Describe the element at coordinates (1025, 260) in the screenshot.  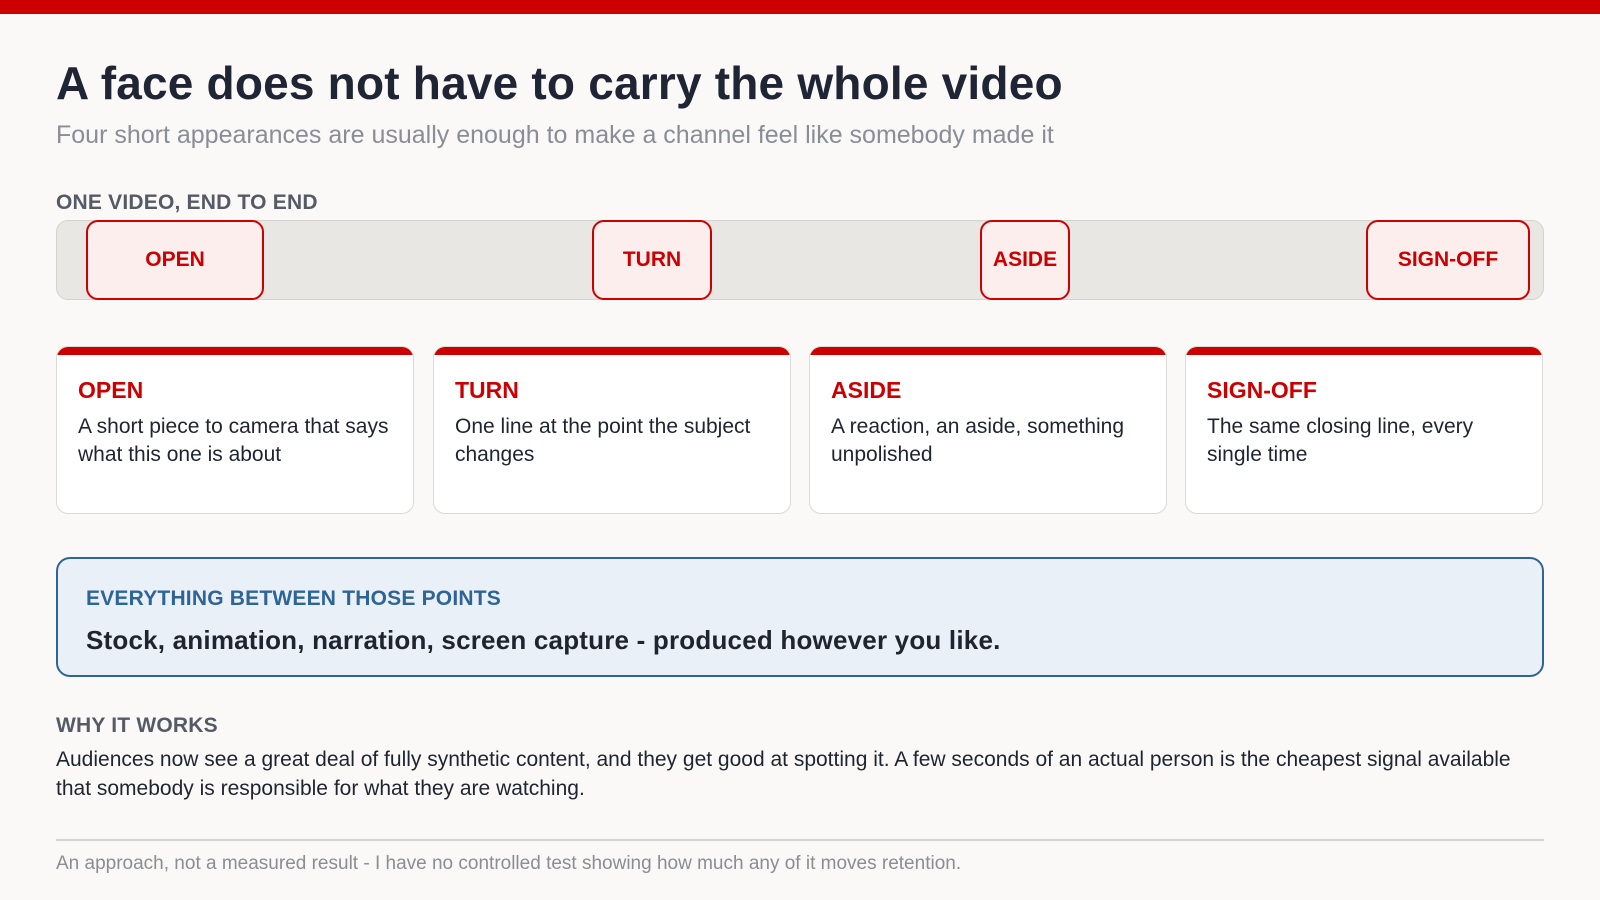
I see `timeline-marker-aside: ASIDE` at that location.